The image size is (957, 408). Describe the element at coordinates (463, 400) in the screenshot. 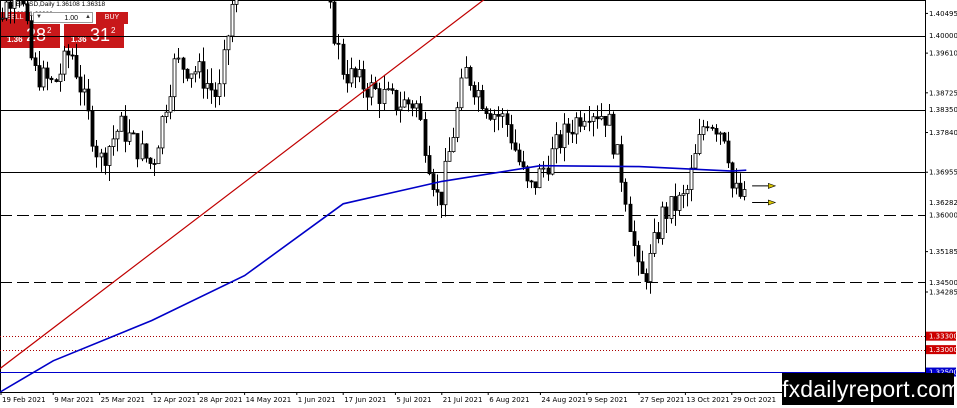

I see `x-tick-label-9: 21 Jul 2021` at that location.